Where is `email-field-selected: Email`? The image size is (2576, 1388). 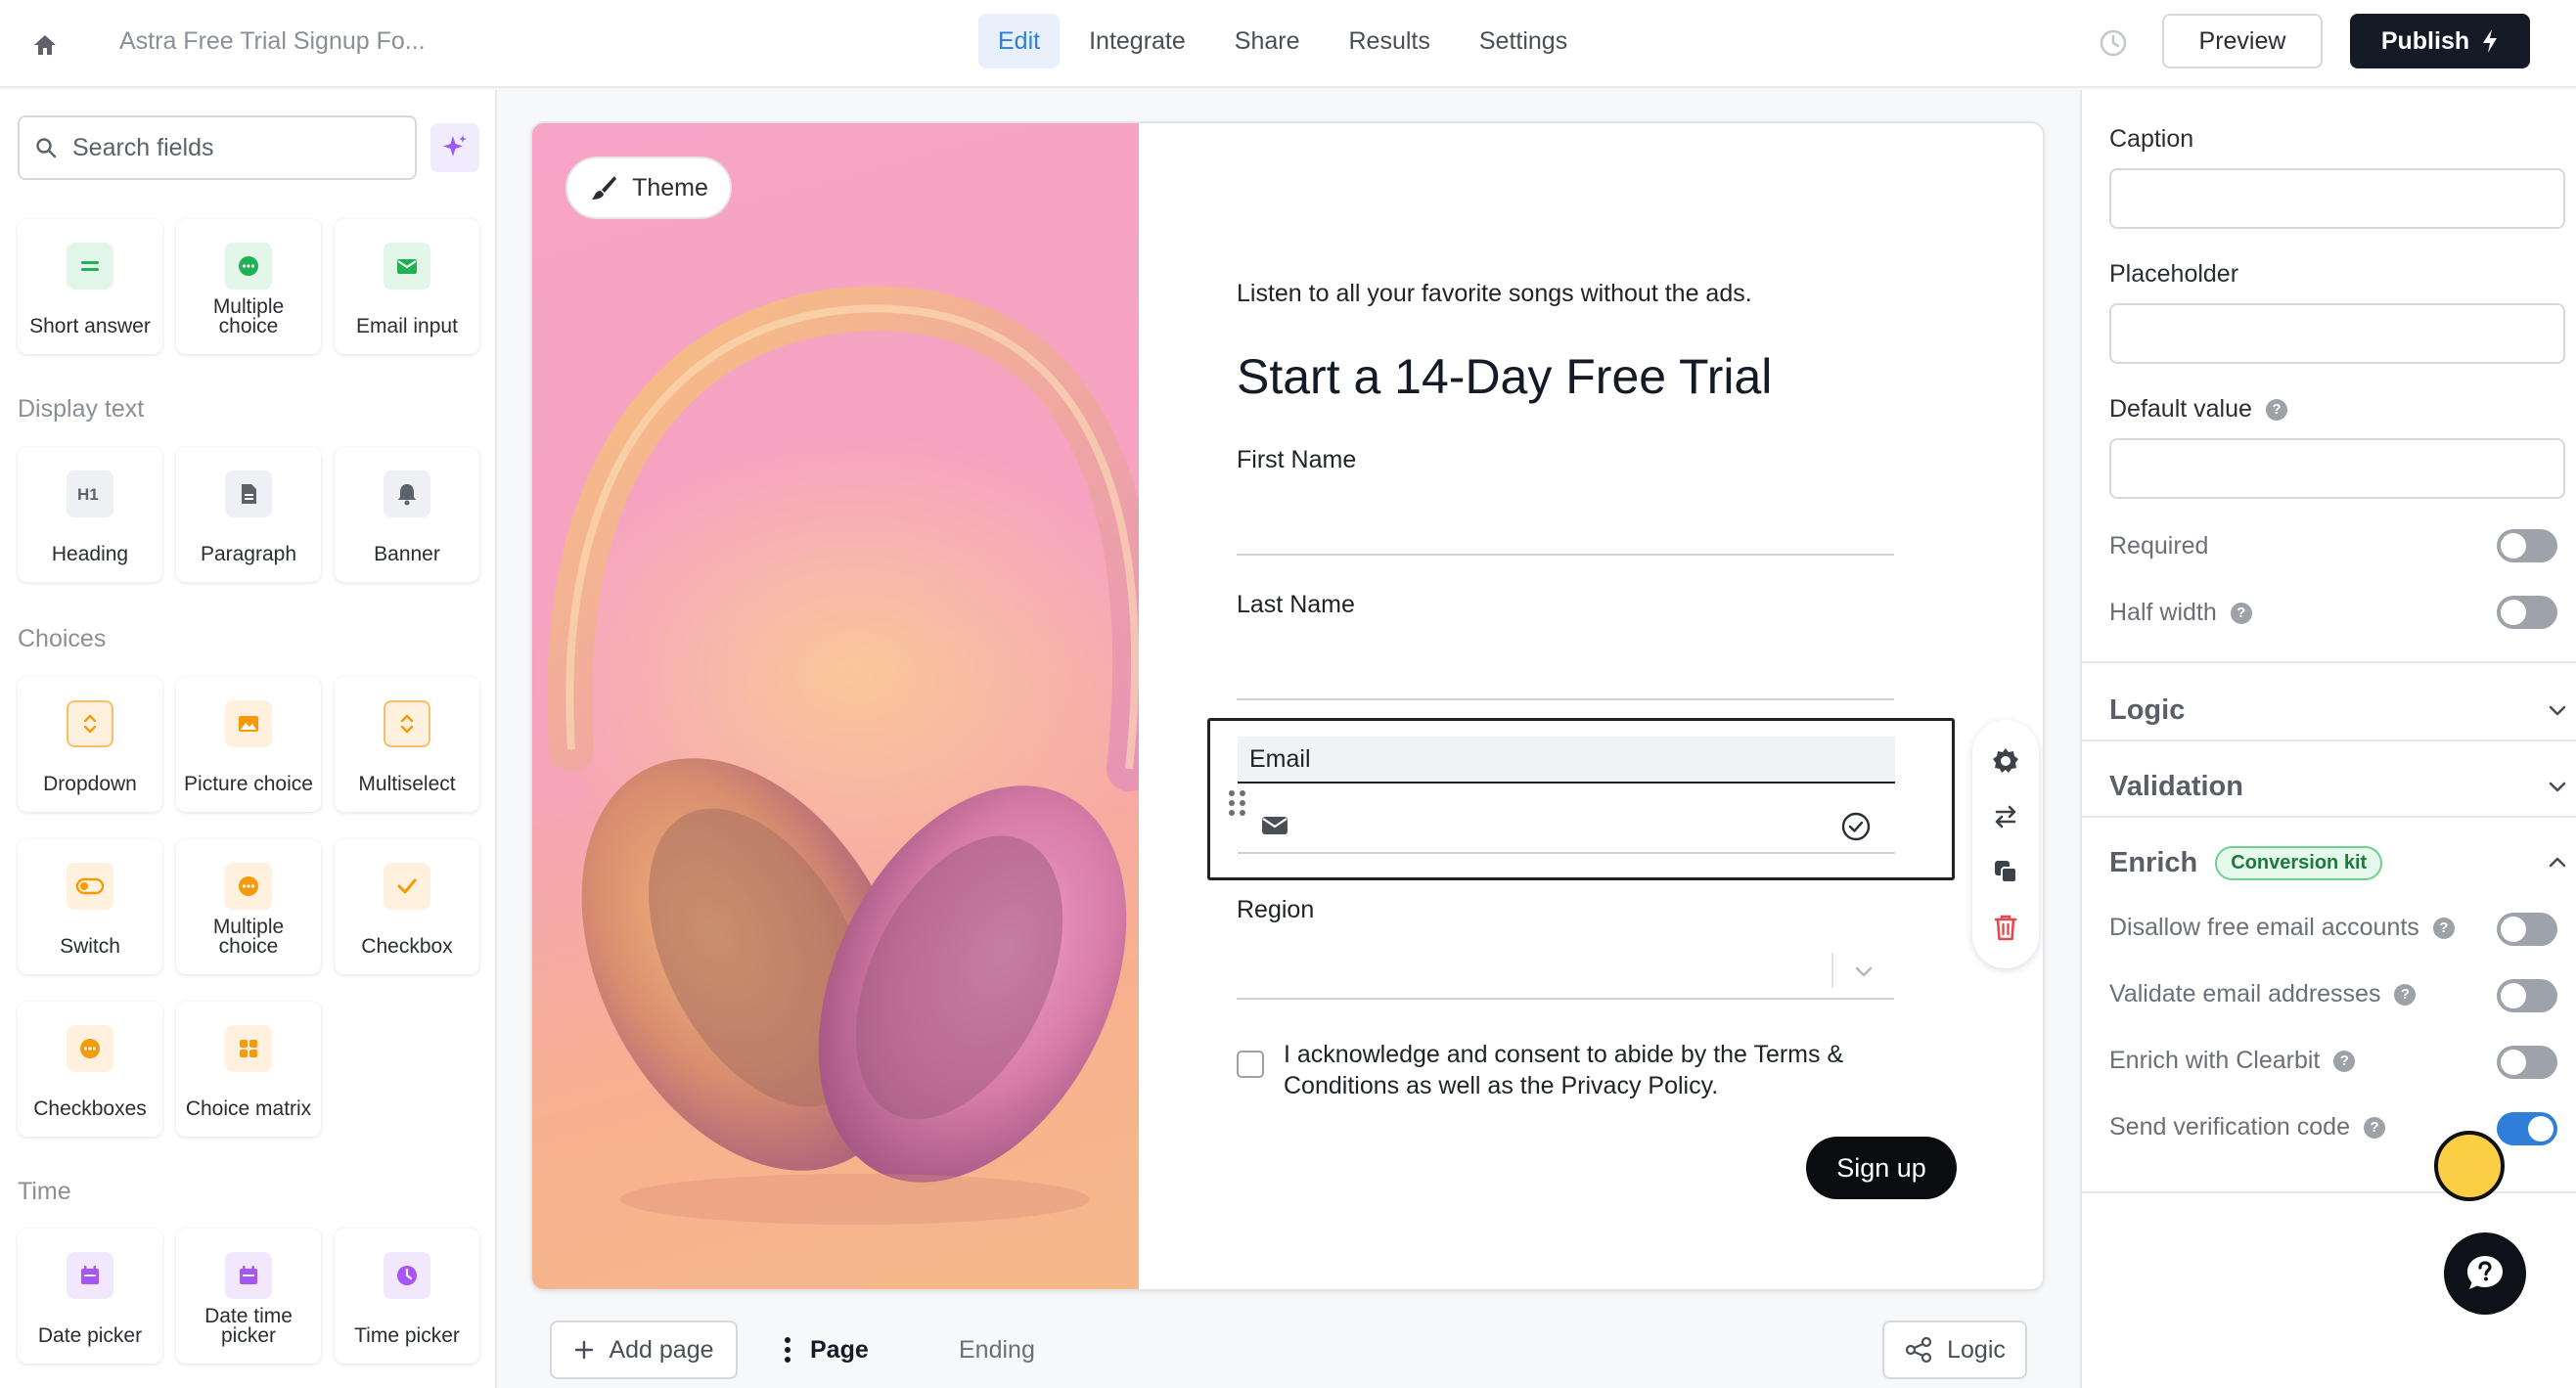 email-field-selected: Email is located at coordinates (1581, 799).